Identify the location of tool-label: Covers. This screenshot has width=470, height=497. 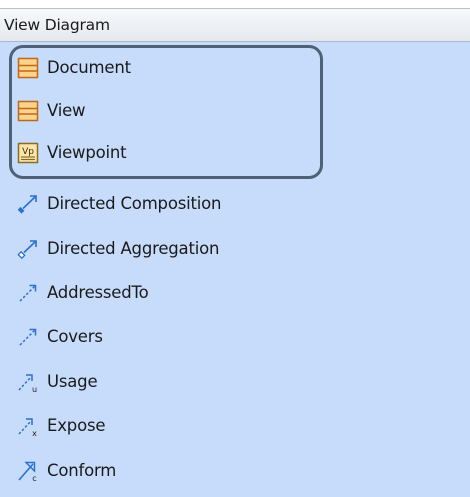
(75, 336).